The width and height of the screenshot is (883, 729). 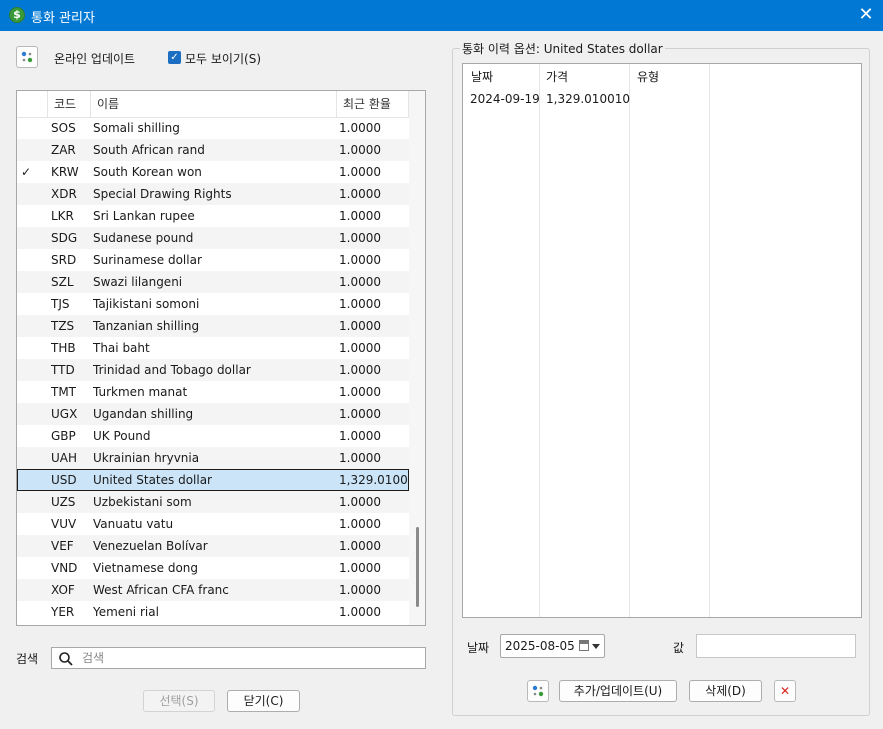 What do you see at coordinates (64, 480) in the screenshot?
I see `row-code: USD` at bounding box center [64, 480].